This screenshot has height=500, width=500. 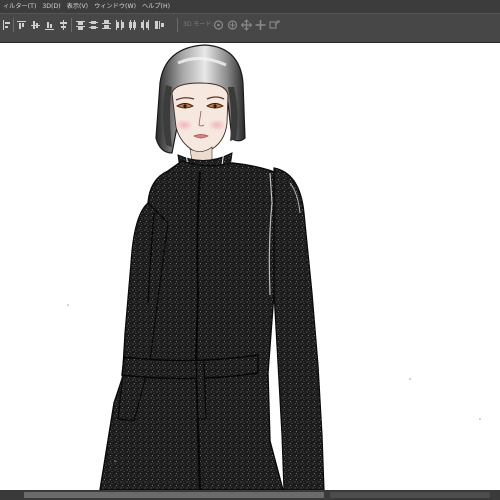 I want to click on scrollbar-thumb, so click(x=174, y=495).